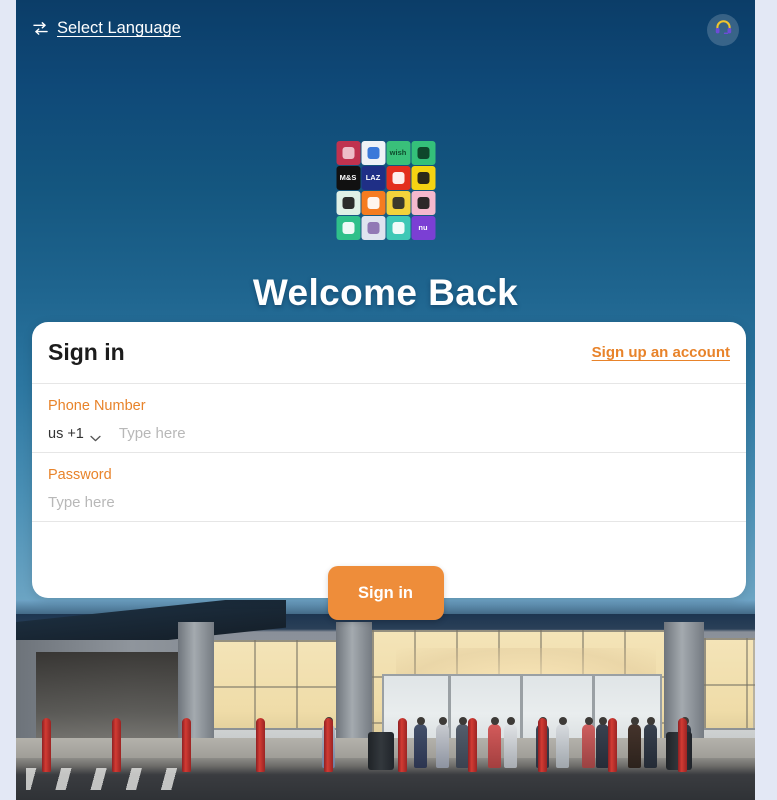  I want to click on diamond-app-icon, so click(423, 203).